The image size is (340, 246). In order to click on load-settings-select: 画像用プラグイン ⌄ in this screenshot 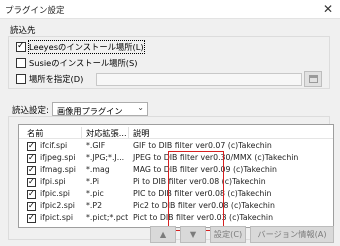, I will do `click(100, 109)`.